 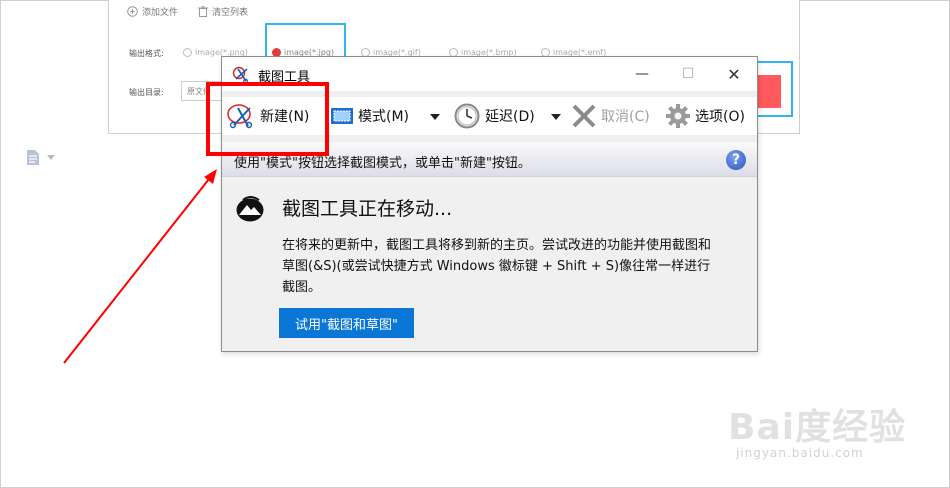 I want to click on mode-label: 模式(M), so click(x=384, y=117).